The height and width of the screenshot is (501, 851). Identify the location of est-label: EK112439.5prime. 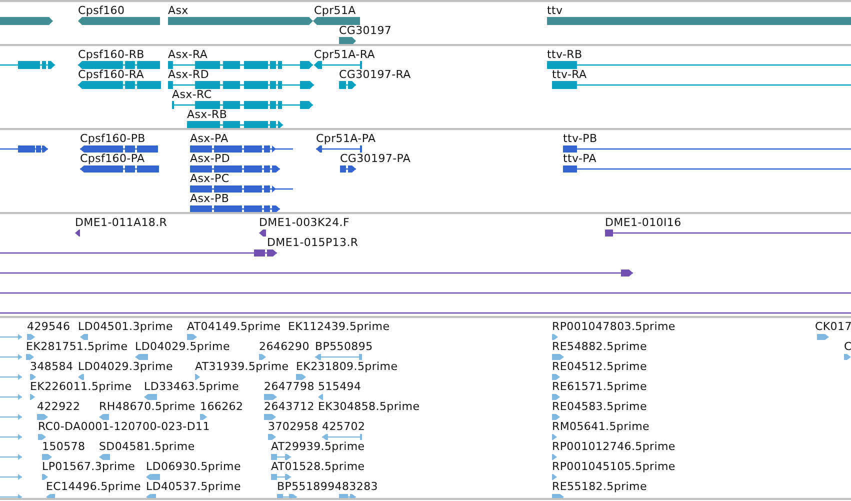
(339, 327).